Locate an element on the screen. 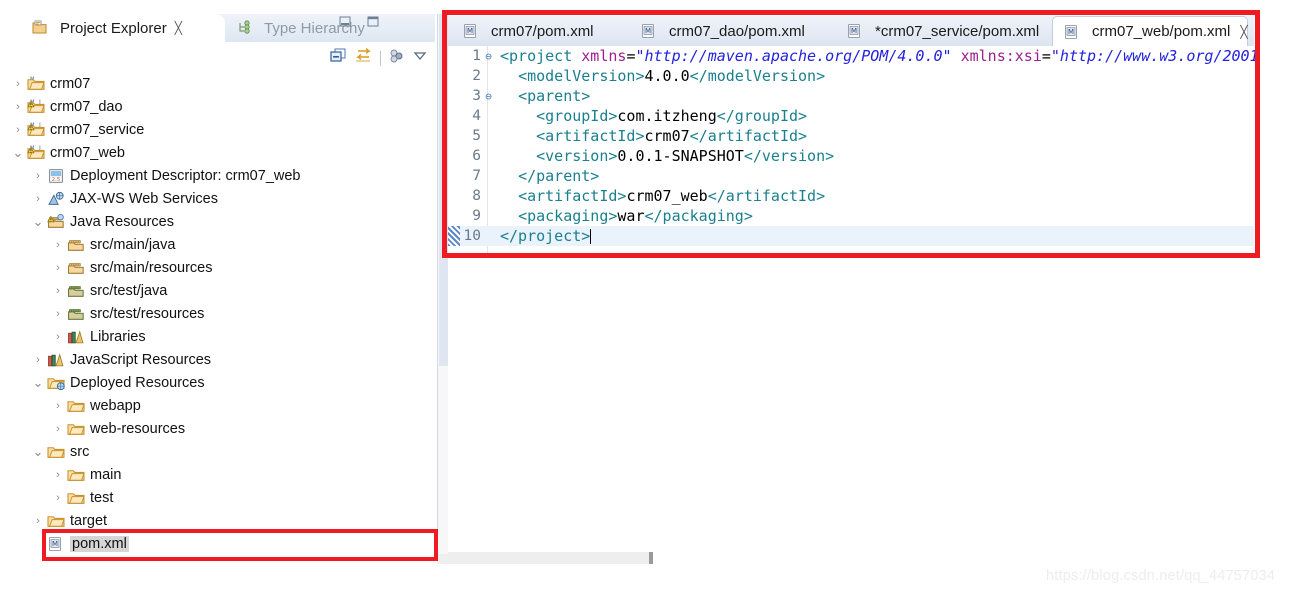  view-maximize-button is located at coordinates (373, 24).